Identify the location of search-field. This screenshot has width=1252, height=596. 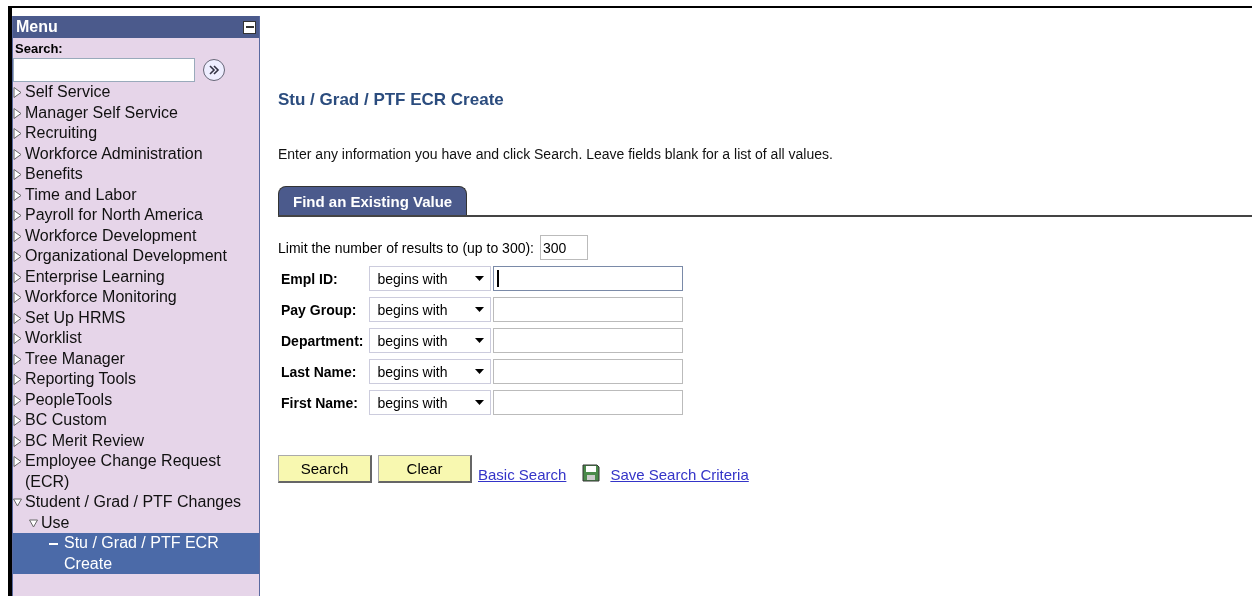
(104, 70).